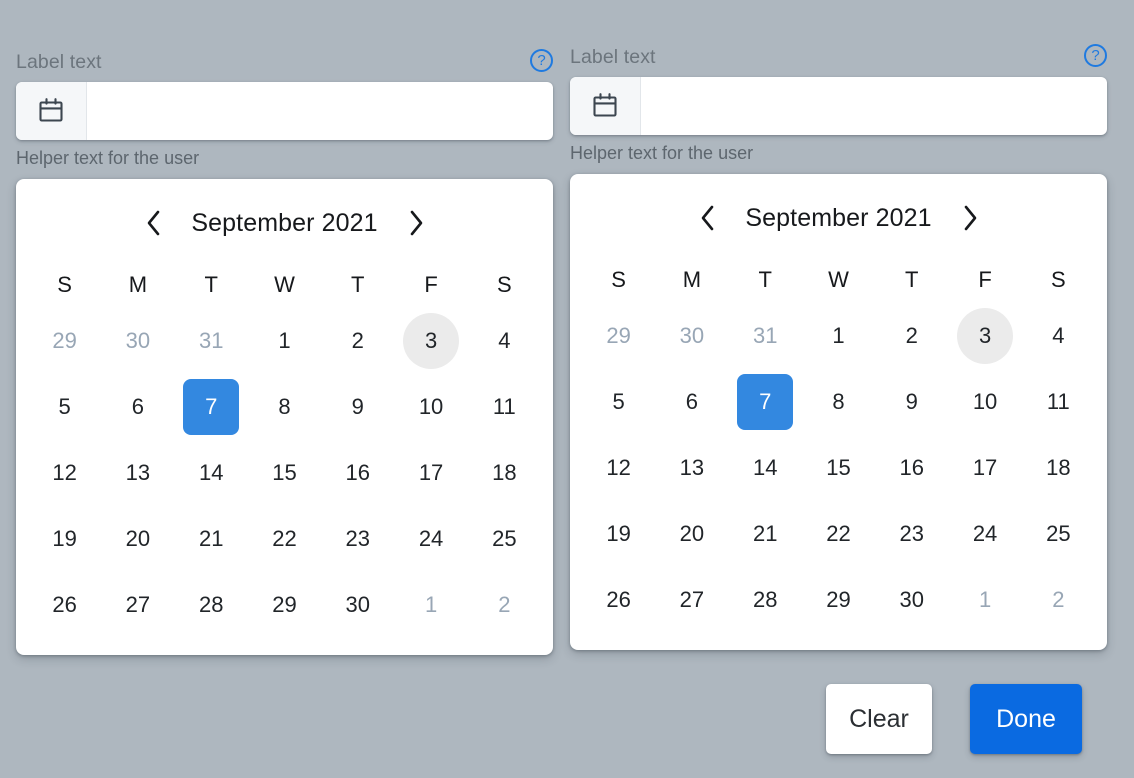 Image resolution: width=1134 pixels, height=778 pixels. I want to click on weekday-label: S, so click(504, 284).